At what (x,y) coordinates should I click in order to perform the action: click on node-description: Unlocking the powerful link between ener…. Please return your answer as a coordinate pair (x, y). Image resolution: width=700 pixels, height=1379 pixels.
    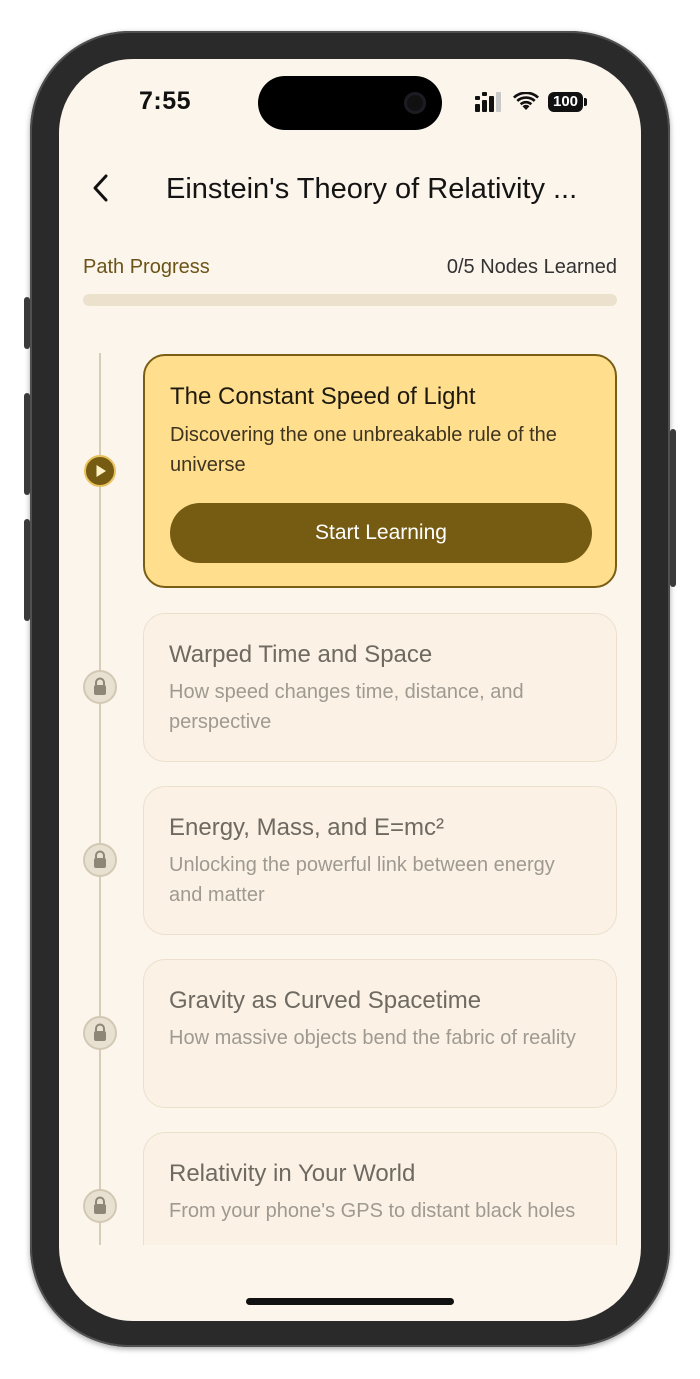
    Looking at the image, I should click on (362, 880).